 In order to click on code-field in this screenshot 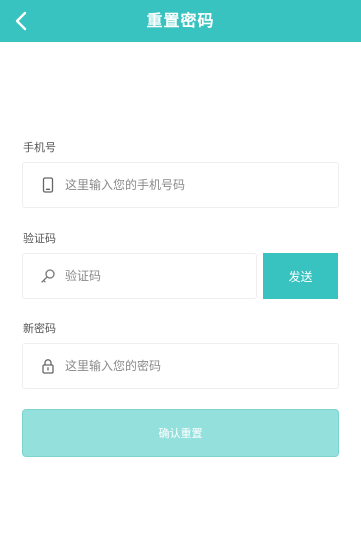, I will do `click(139, 276)`.